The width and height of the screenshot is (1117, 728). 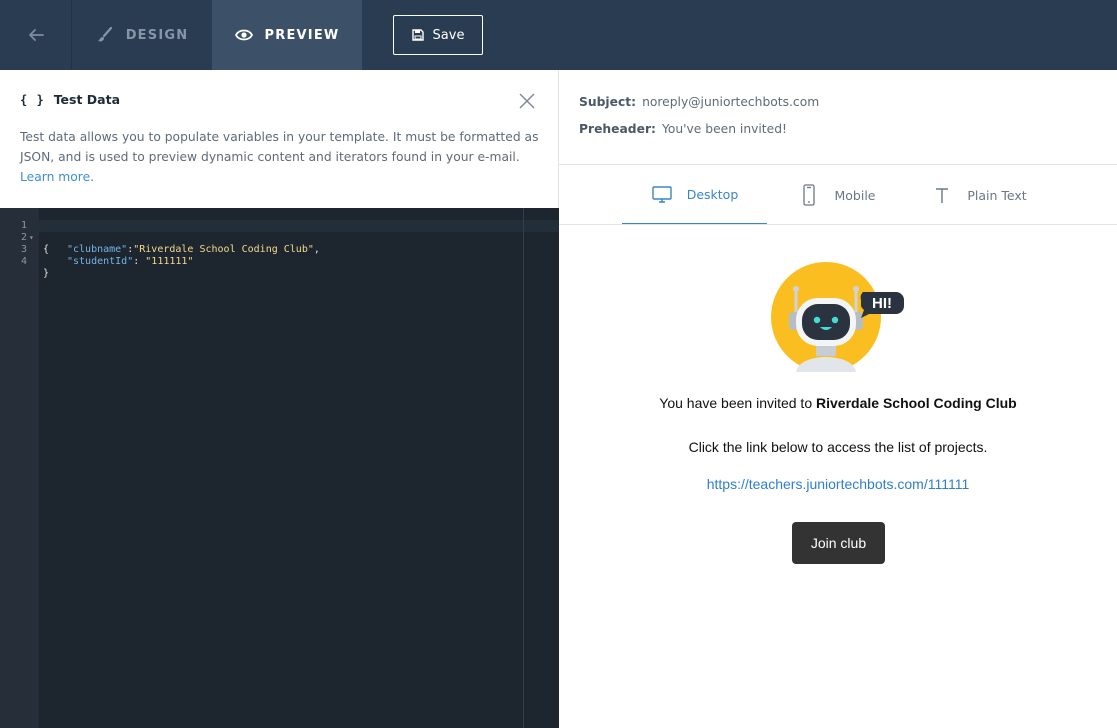 What do you see at coordinates (169, 261) in the screenshot?
I see `json-value: "111111"` at bounding box center [169, 261].